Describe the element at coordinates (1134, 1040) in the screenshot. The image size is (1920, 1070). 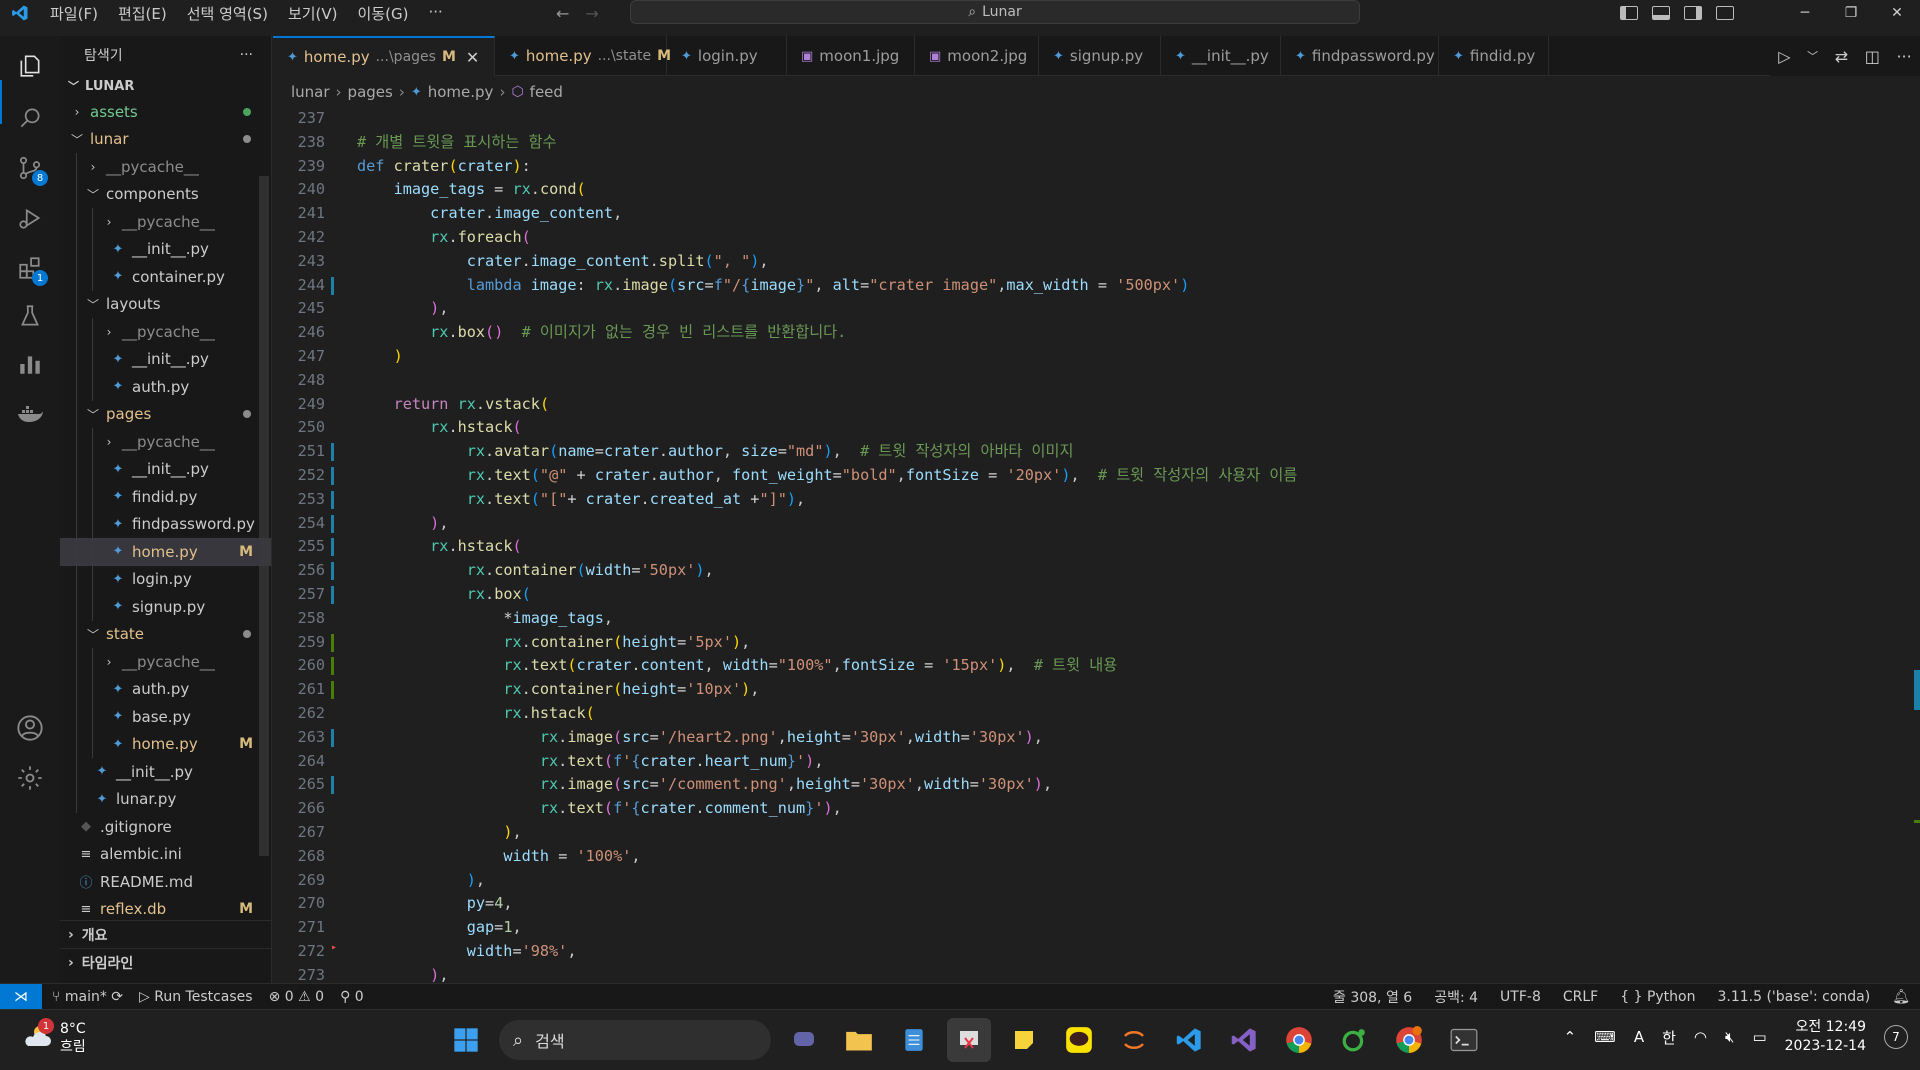
I see `jupyter-icon` at that location.